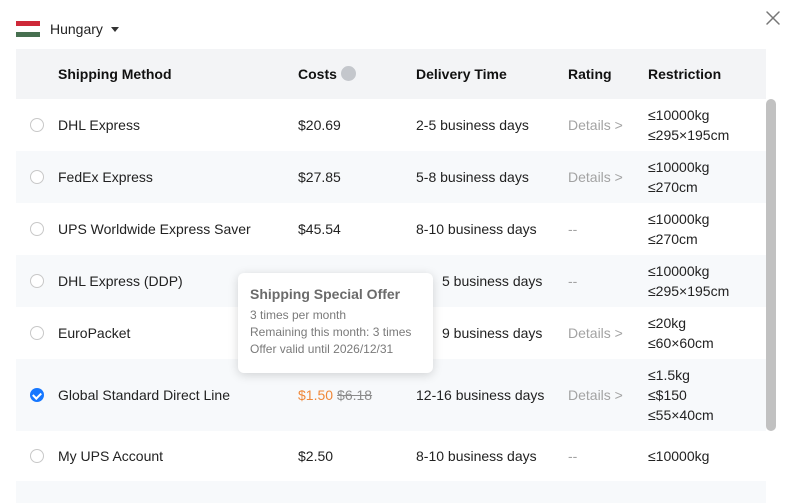 This screenshot has height=503, width=793. I want to click on close-icon, so click(773, 18).